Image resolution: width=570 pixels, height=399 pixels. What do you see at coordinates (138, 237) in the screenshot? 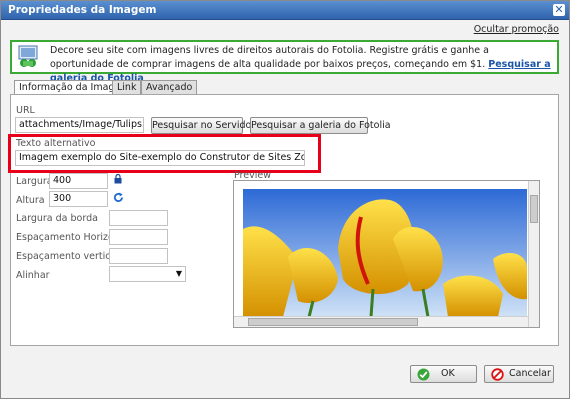
I see `hspace-input` at bounding box center [138, 237].